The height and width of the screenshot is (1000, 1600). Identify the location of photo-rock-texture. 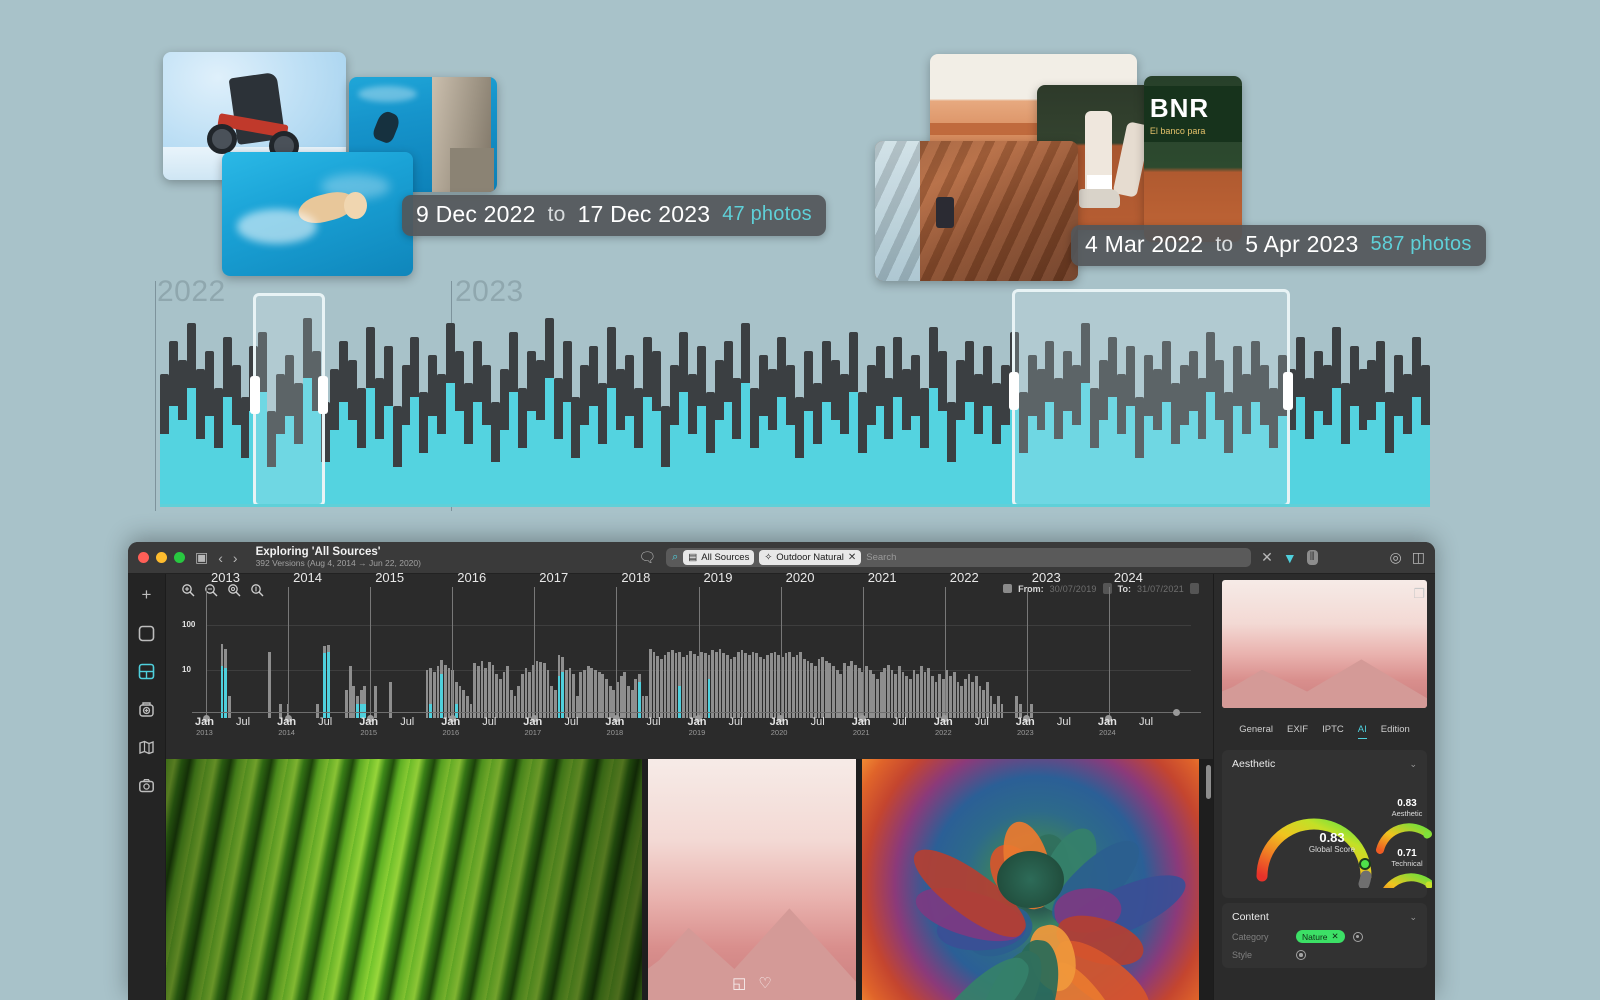
(976, 211).